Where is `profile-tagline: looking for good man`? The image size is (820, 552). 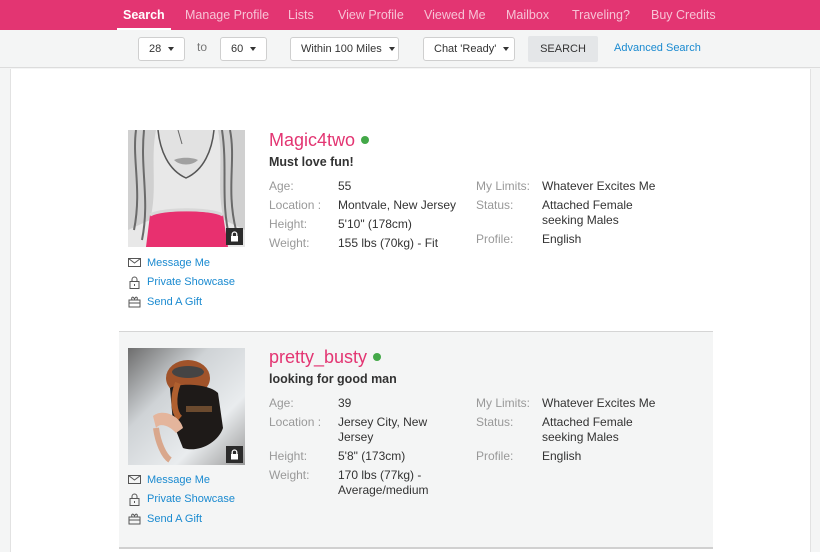
profile-tagline: looking for good man is located at coordinates (333, 379).